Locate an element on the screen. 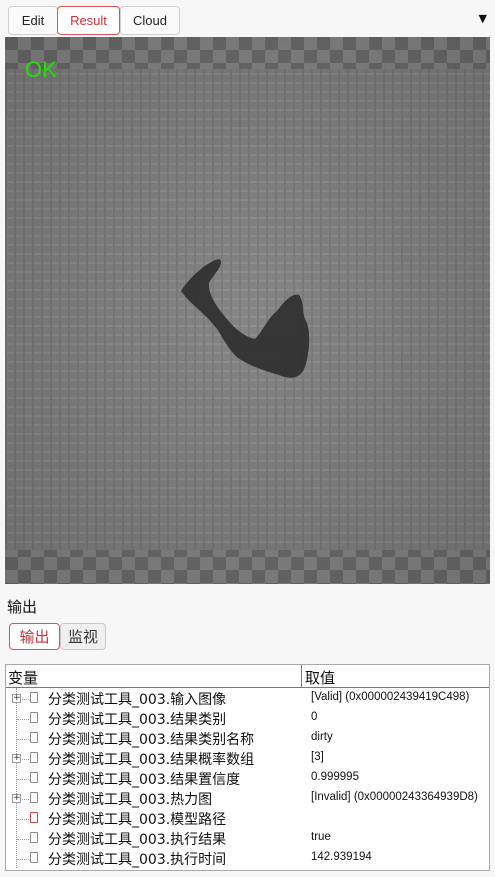 The width and height of the screenshot is (495, 877). variable-value: 0 is located at coordinates (314, 717).